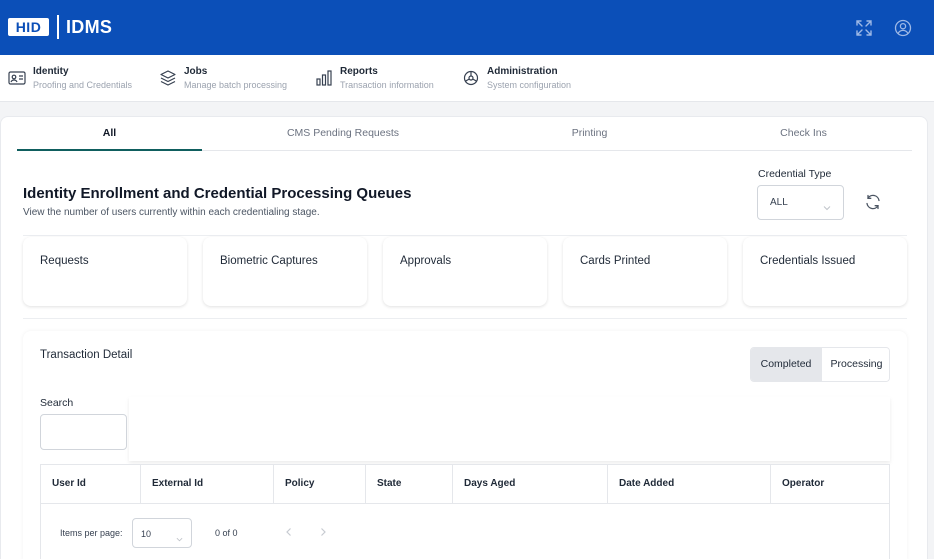  What do you see at coordinates (229, 79) in the screenshot?
I see `nav-item-jobs: Jobs Manage batch processing` at bounding box center [229, 79].